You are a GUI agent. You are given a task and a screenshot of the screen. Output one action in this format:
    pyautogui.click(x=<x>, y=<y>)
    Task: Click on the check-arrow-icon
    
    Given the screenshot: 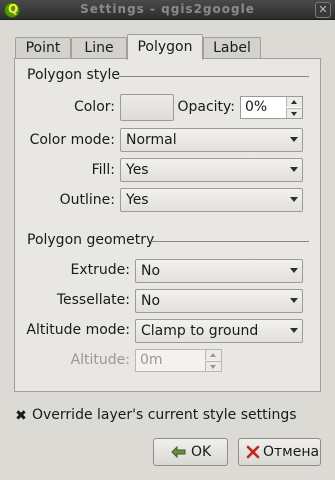 What is the action you would take?
    pyautogui.click(x=178, y=452)
    